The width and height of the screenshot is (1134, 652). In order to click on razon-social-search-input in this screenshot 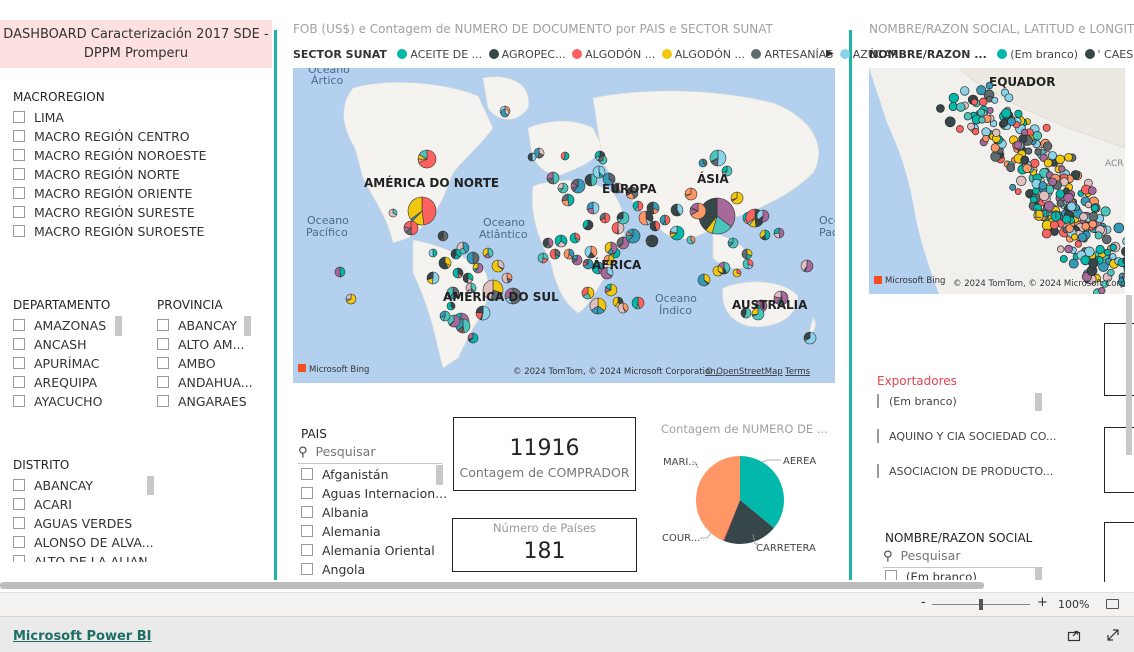, I will do `click(960, 555)`.